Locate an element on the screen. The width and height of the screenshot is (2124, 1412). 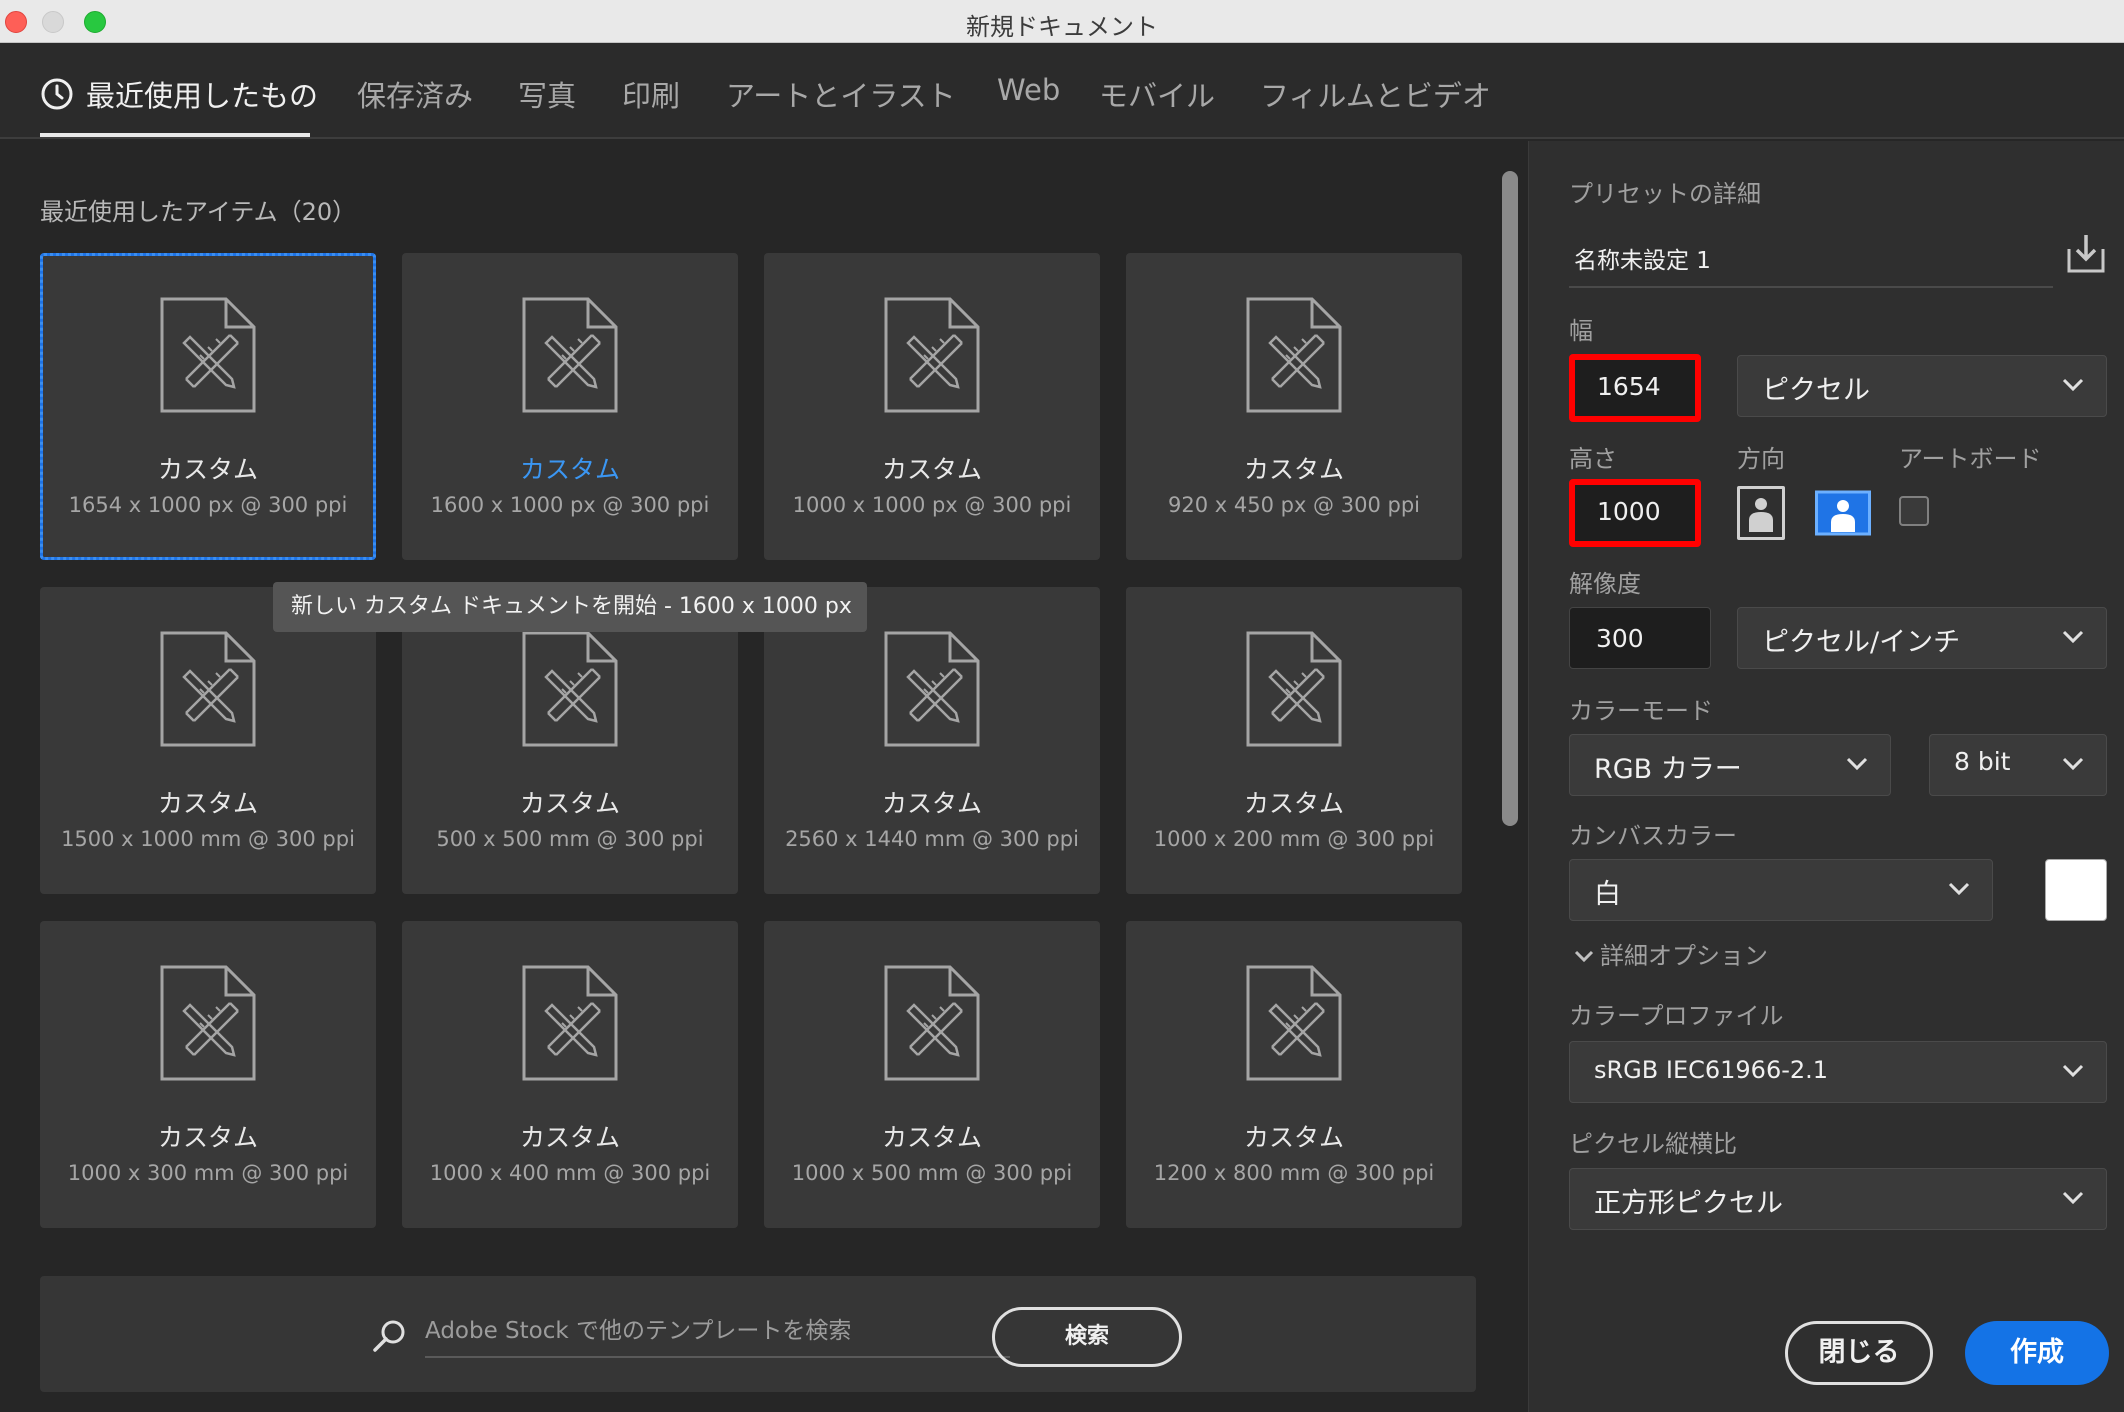
tab-saved: 保存済み is located at coordinates (415, 94).